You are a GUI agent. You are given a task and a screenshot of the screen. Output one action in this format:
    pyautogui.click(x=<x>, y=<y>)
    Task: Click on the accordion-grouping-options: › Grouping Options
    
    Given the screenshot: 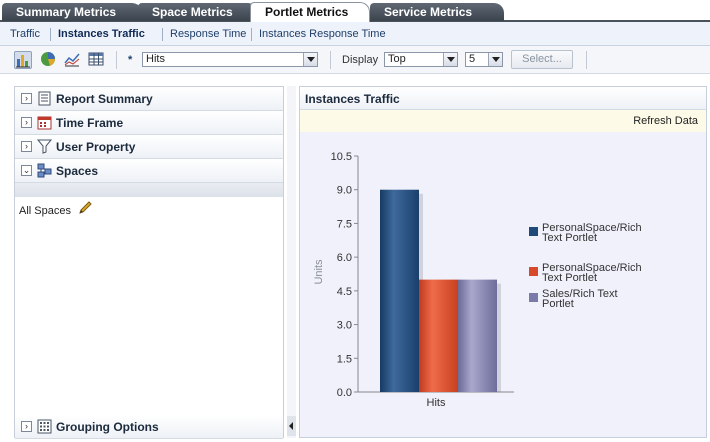 What is the action you would take?
    pyautogui.click(x=149, y=427)
    